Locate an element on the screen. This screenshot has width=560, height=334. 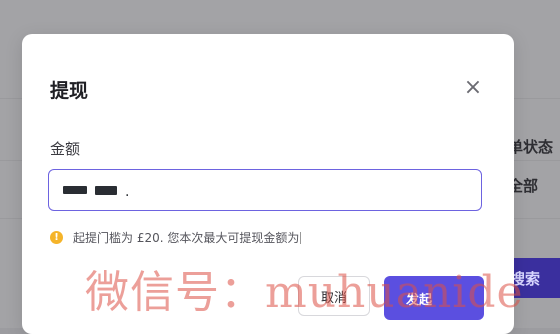
cancel-button: 取消 is located at coordinates (334, 296).